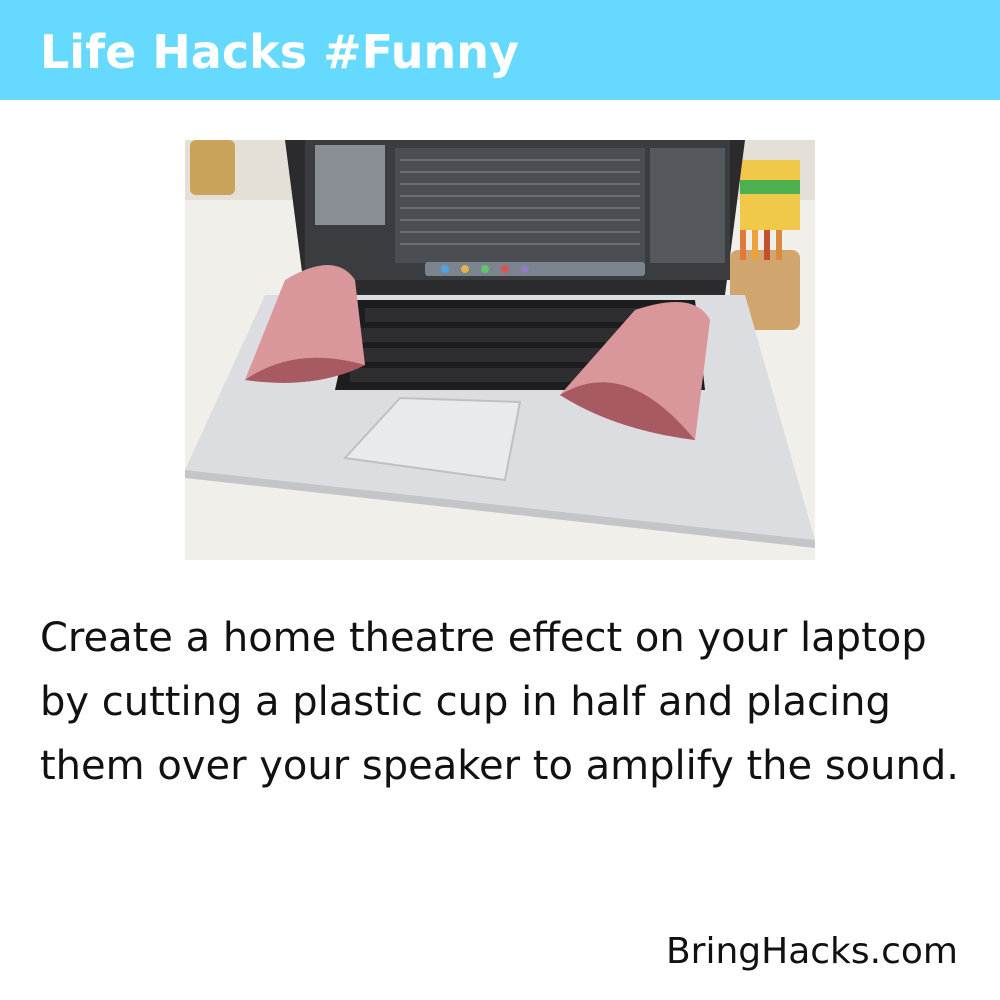 Image resolution: width=1000 pixels, height=1000 pixels. I want to click on jar-left, so click(212, 167).